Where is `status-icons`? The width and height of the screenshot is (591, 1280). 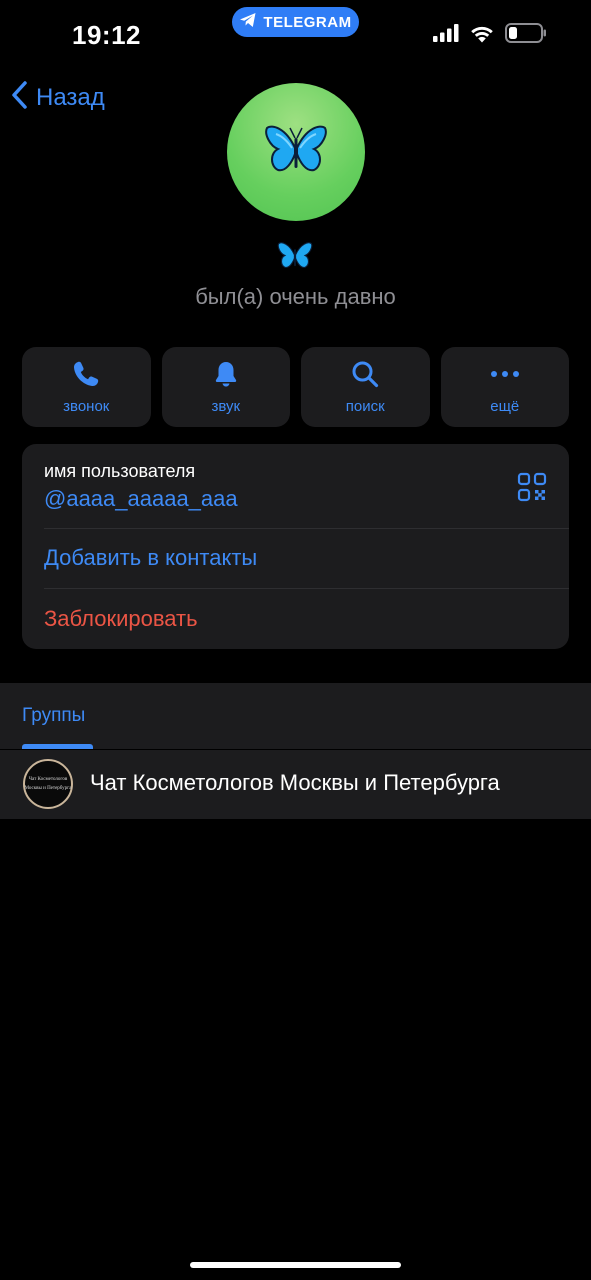 status-icons is located at coordinates (490, 35).